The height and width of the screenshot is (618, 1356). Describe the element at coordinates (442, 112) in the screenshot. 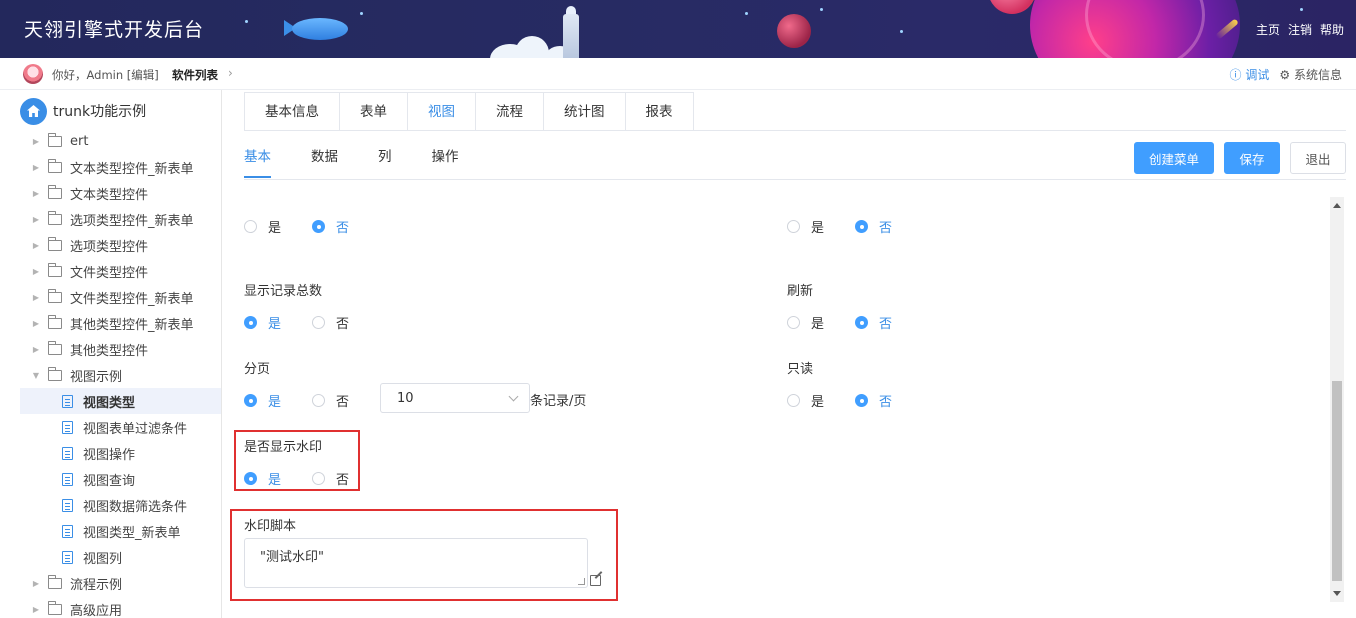

I see `tab-view: 视图` at that location.